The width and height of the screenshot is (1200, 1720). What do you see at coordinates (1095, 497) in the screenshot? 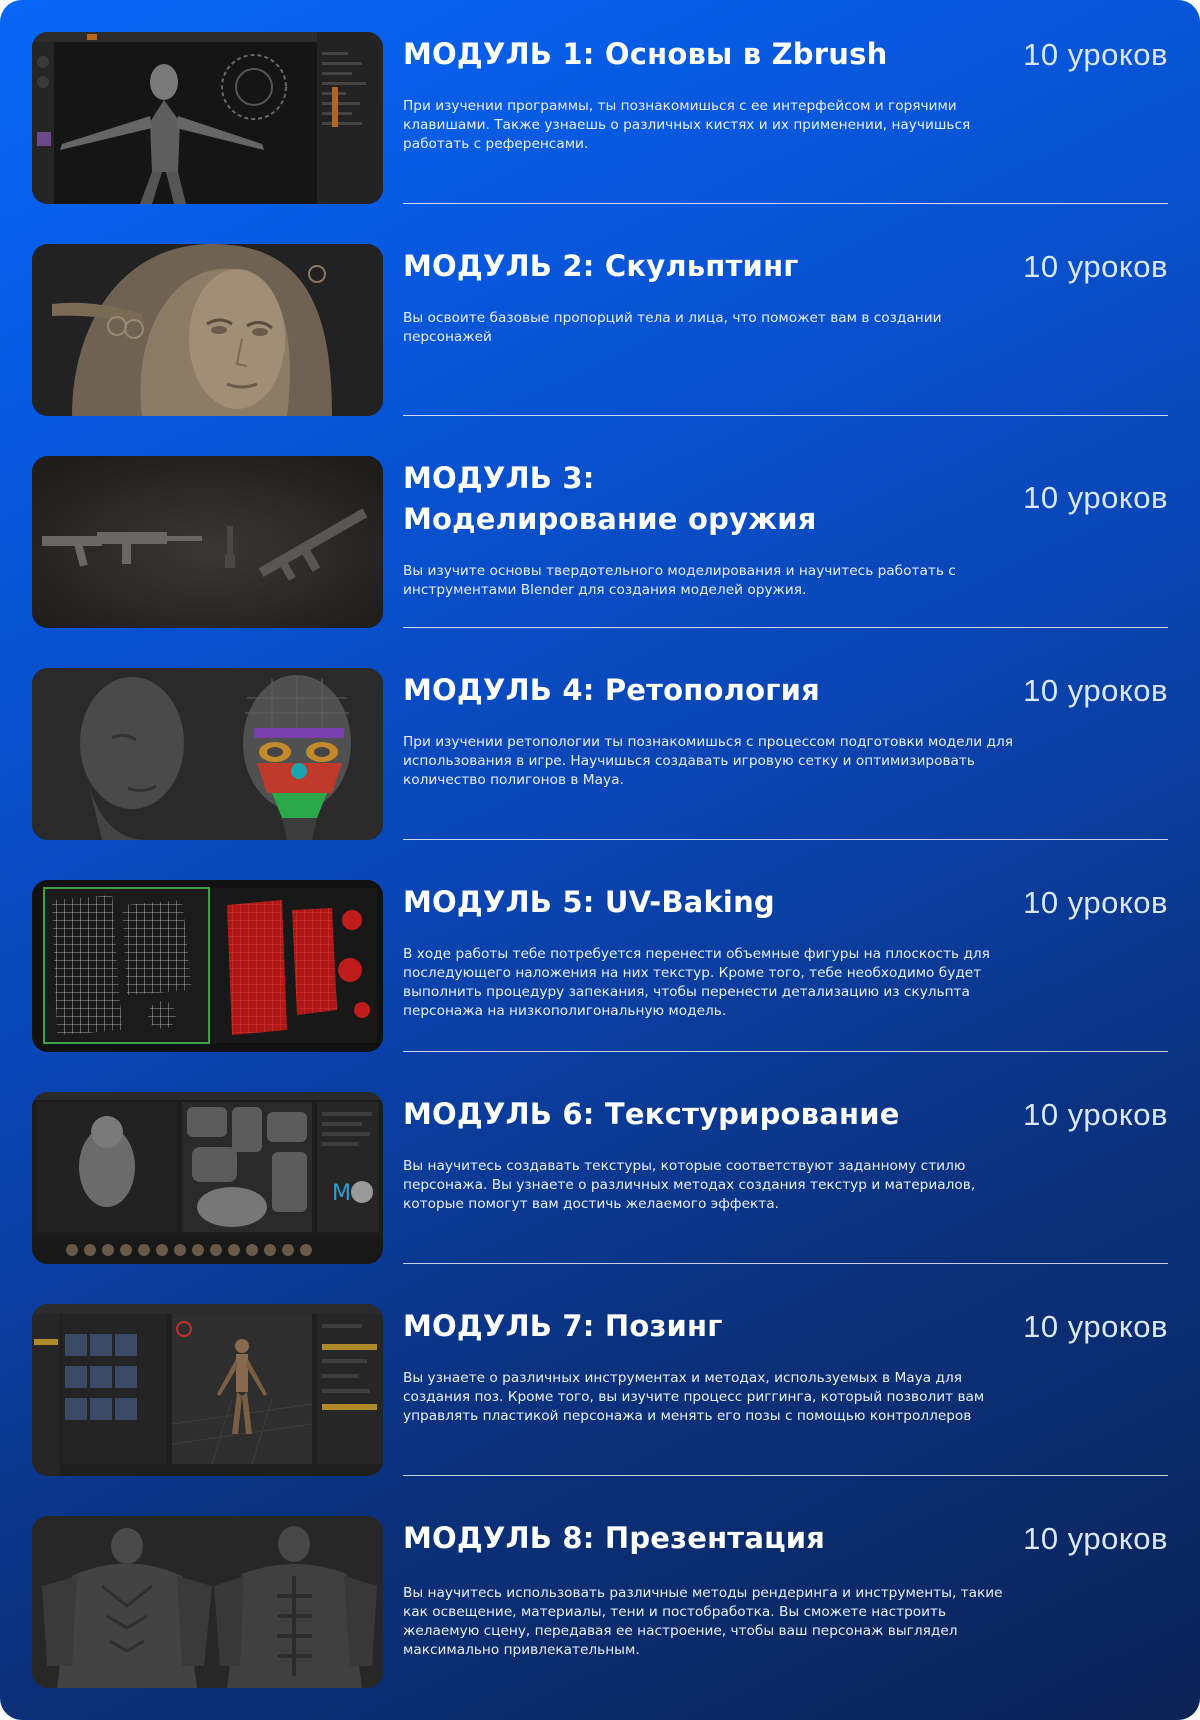
I see `module-3-lessons: 10 уроков` at bounding box center [1095, 497].